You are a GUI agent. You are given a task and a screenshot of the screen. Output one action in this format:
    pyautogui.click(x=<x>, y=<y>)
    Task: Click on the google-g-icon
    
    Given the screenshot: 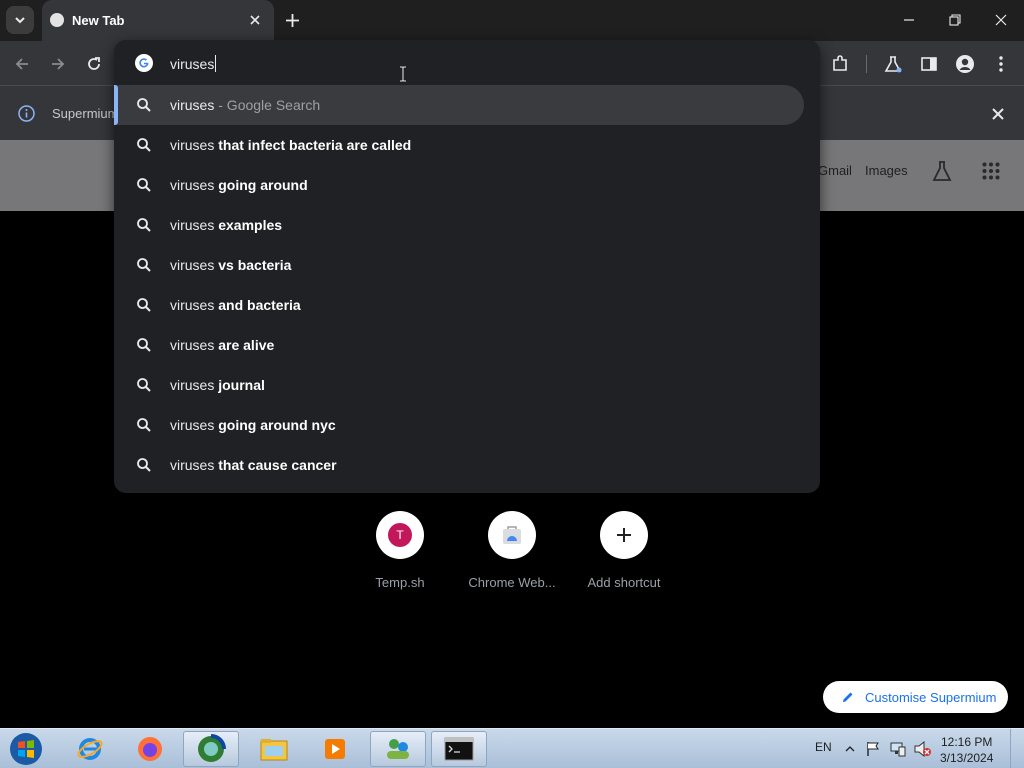 What is the action you would take?
    pyautogui.click(x=144, y=63)
    